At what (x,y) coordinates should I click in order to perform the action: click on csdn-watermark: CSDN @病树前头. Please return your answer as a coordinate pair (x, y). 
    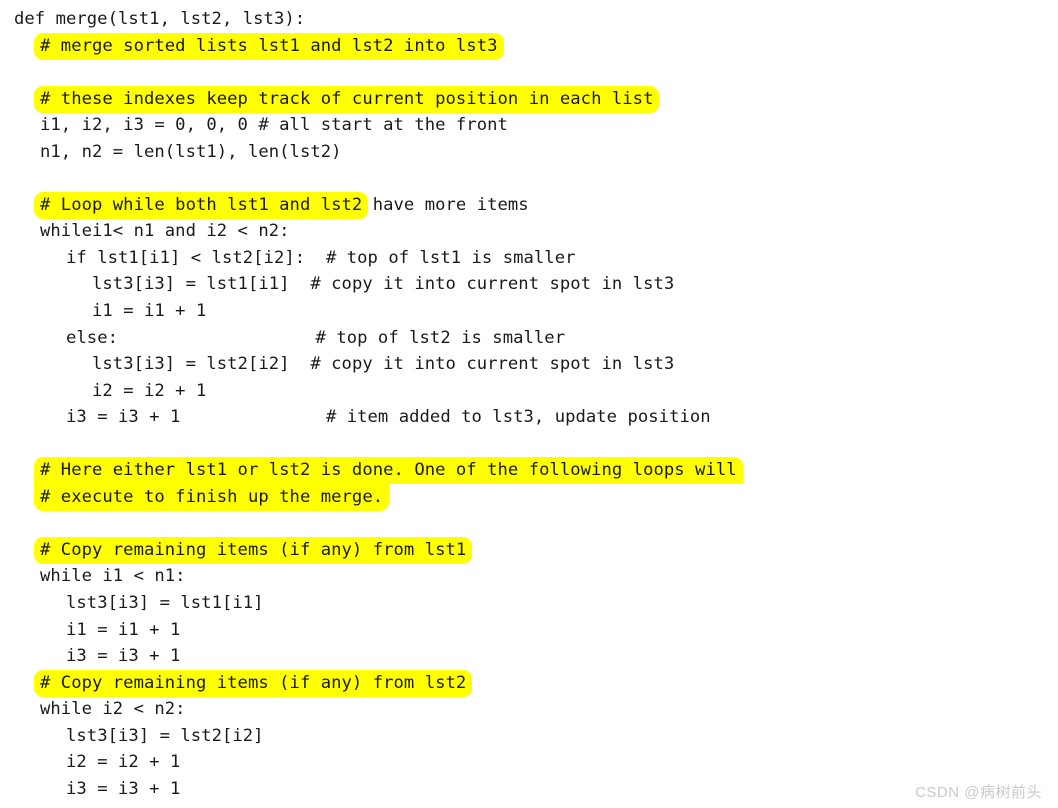
    Looking at the image, I should click on (978, 792).